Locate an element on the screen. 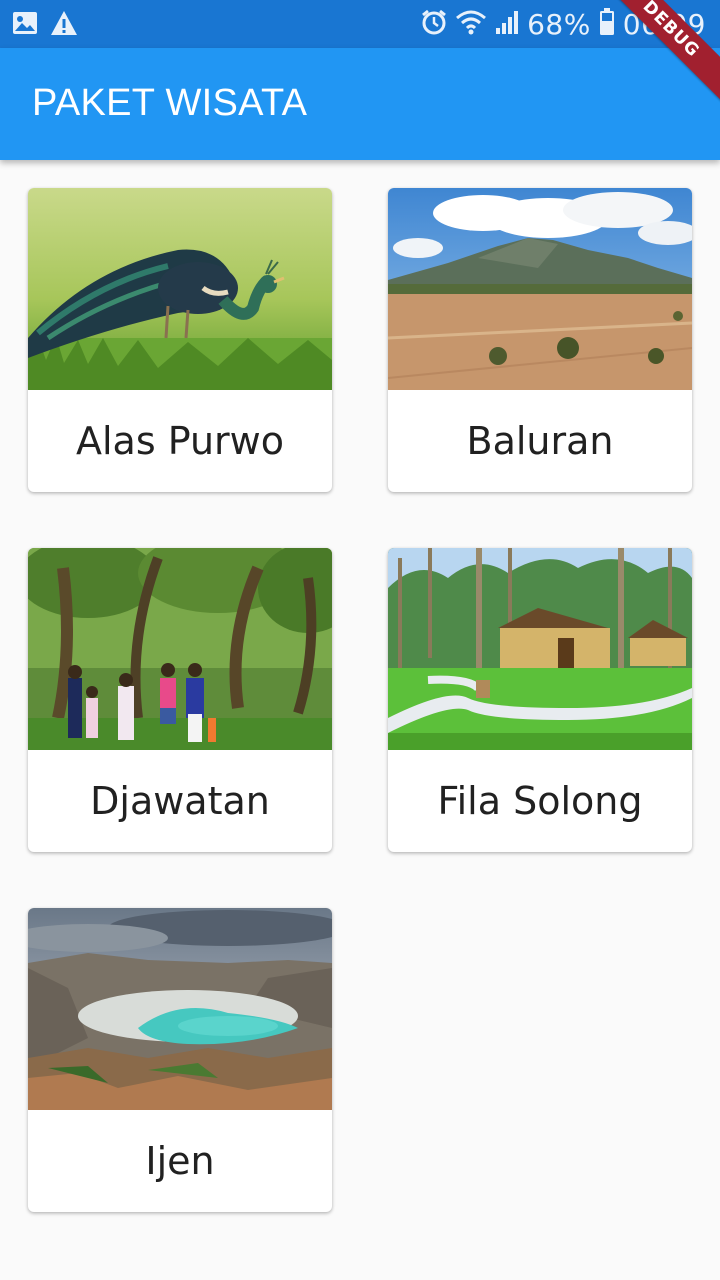 Image resolution: width=720 pixels, height=1280 pixels. package-card-alas-purwo: Alas Purwo is located at coordinates (180, 340).